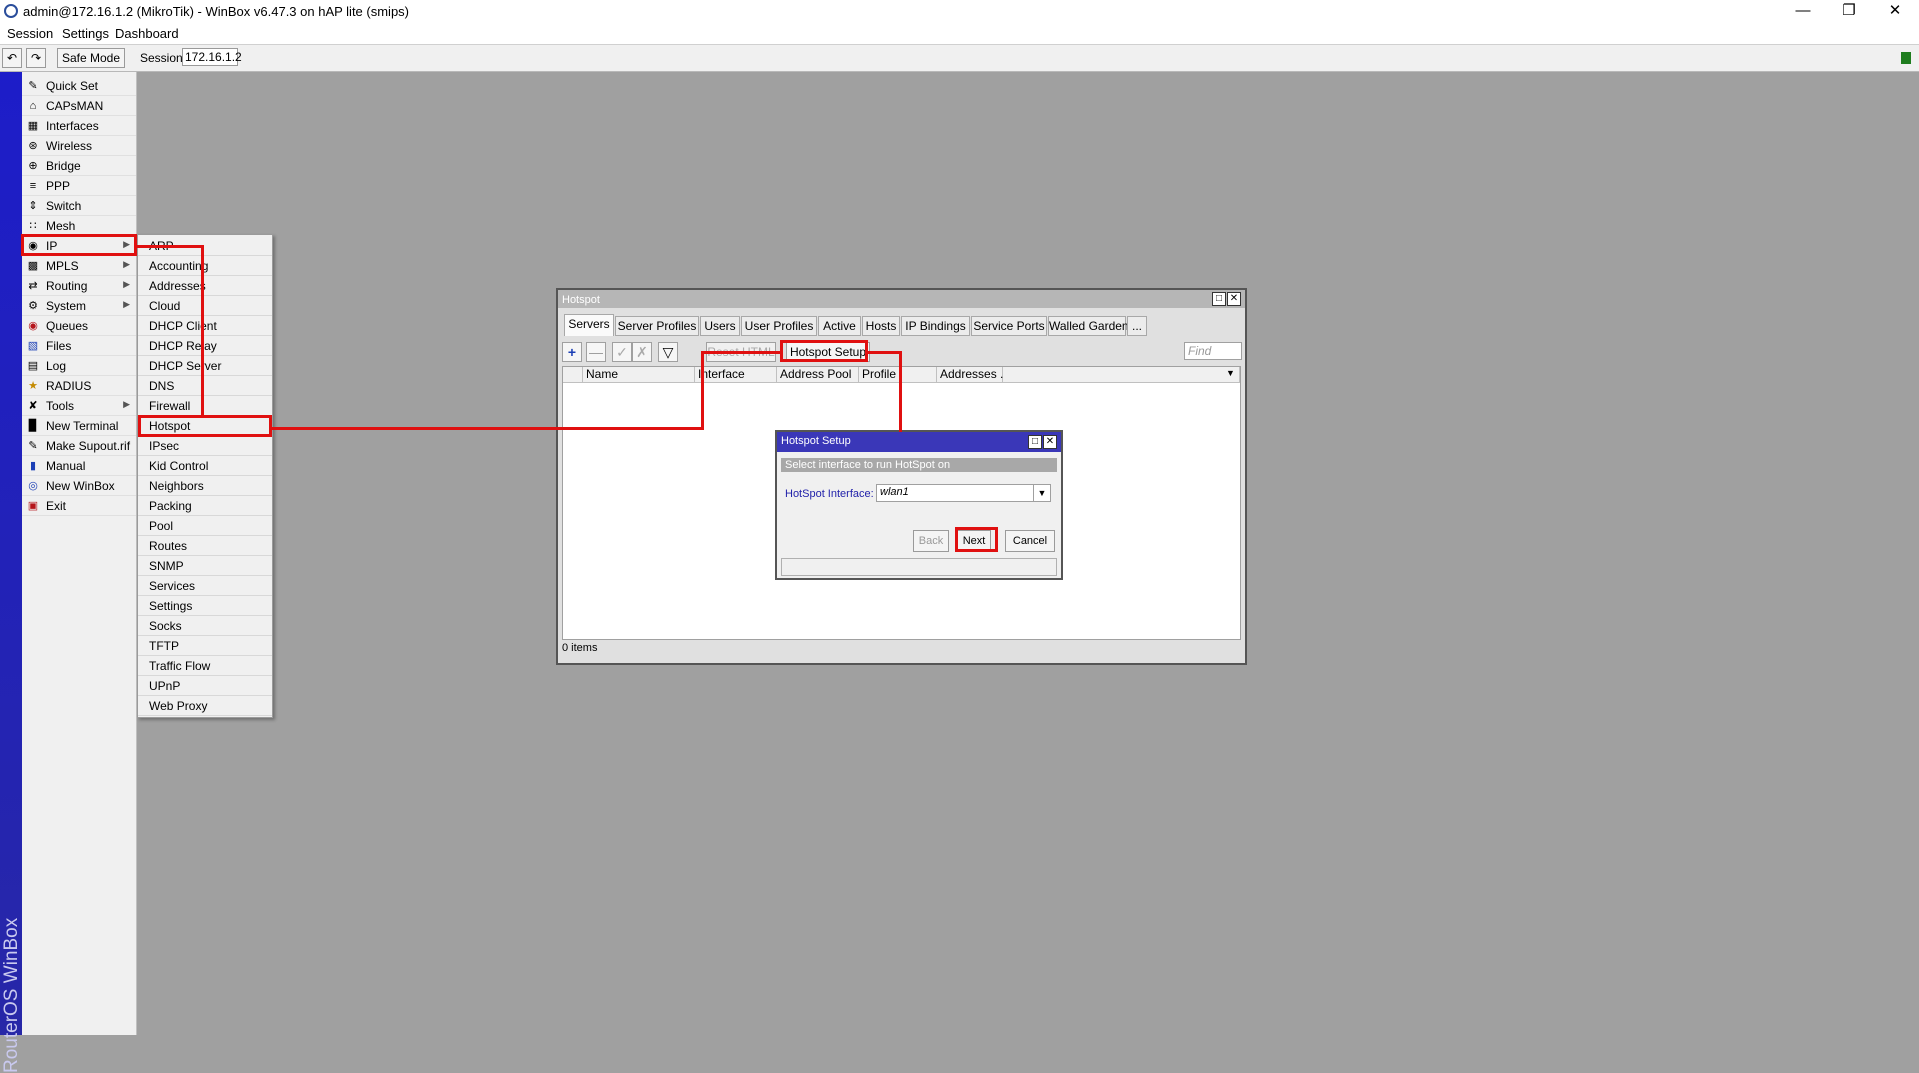  I want to click on sidebar-item-switch: ⇕ Switch, so click(79, 206).